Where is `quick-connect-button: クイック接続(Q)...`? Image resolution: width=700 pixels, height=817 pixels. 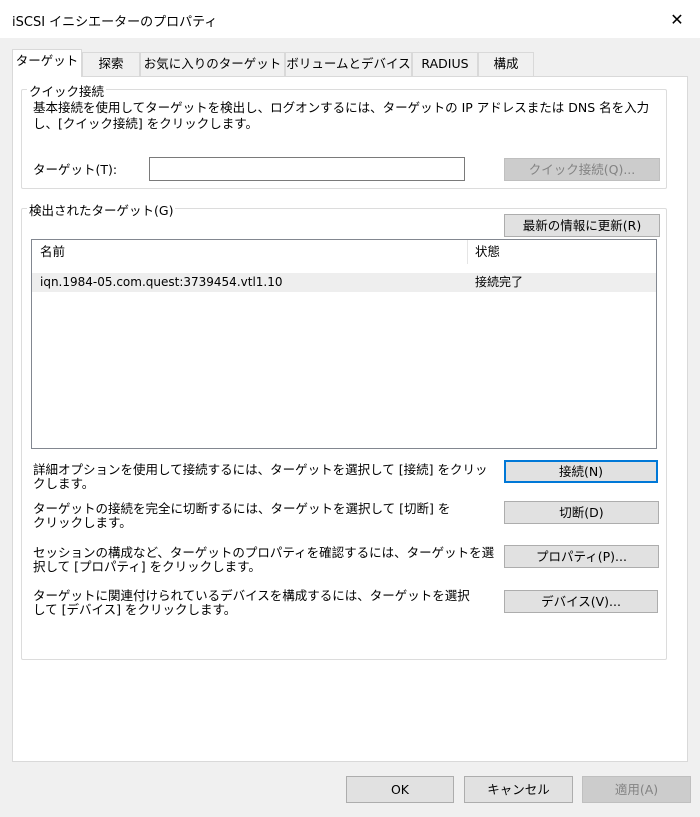 quick-connect-button: クイック接続(Q)... is located at coordinates (582, 169).